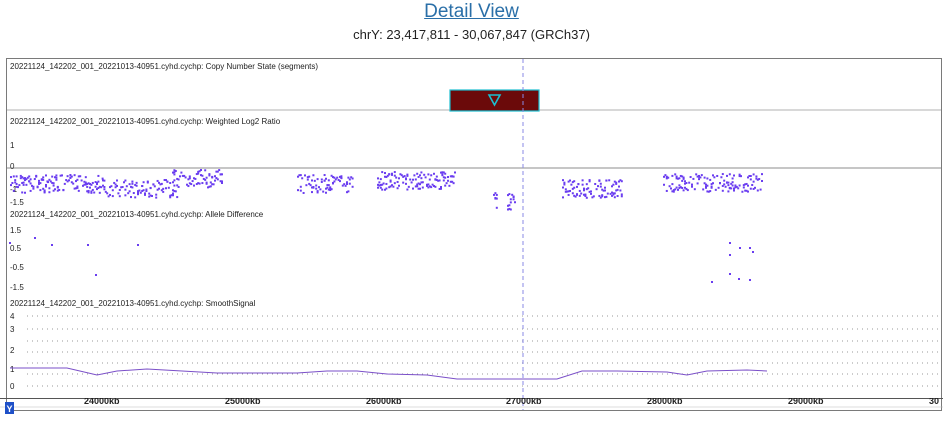 Image resolution: width=943 pixels, height=421 pixels. What do you see at coordinates (386, 190) in the screenshot?
I see `log2-points` at bounding box center [386, 190].